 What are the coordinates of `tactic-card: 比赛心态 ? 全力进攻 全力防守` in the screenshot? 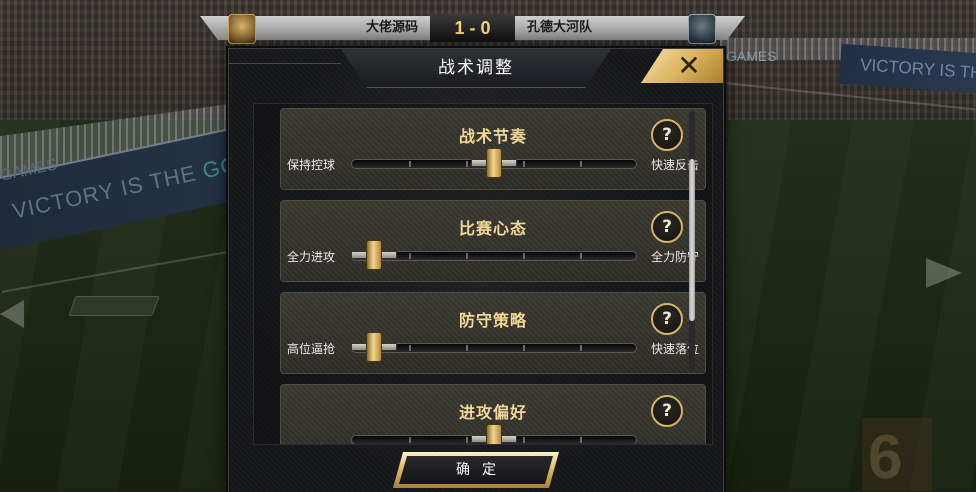 It's located at (493, 241).